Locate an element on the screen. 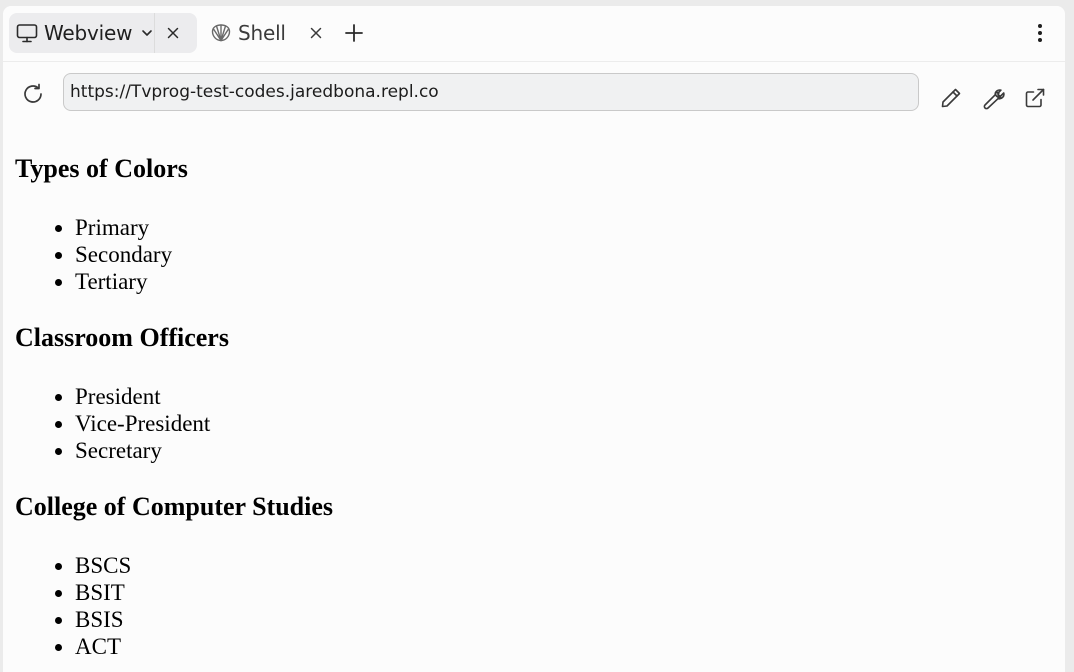 The width and height of the screenshot is (1074, 672). list-item: BSIT is located at coordinates (103, 592).